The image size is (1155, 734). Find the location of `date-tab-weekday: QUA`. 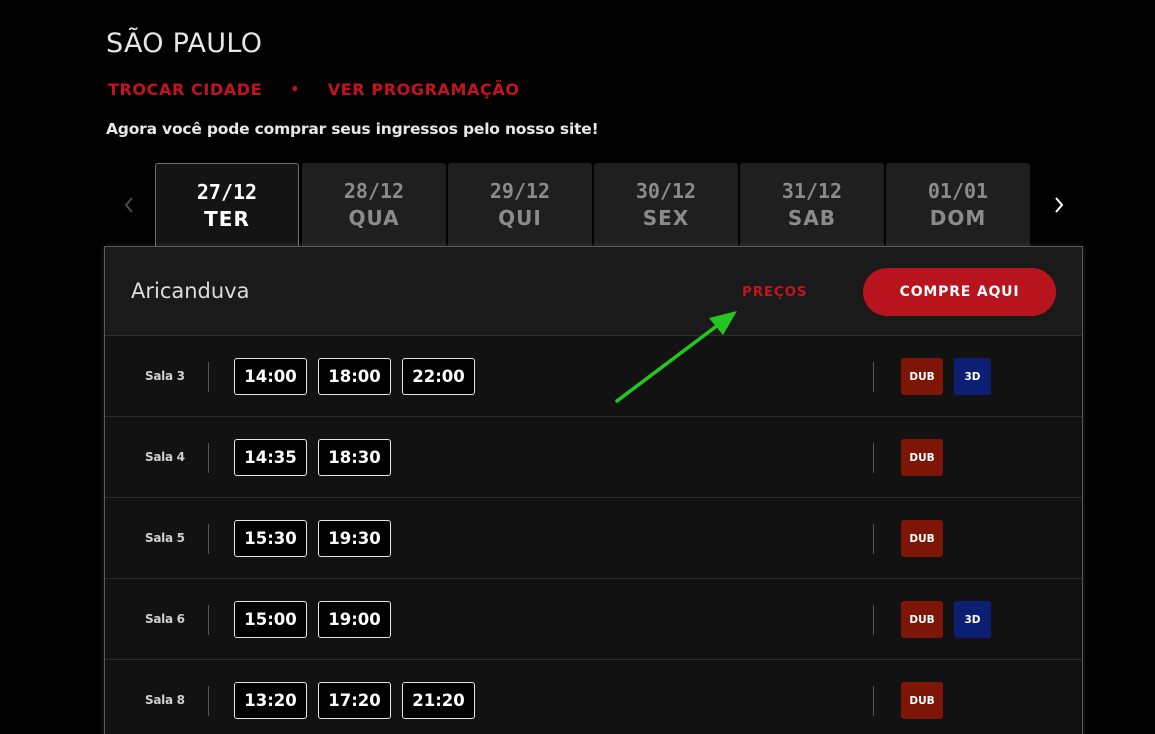

date-tab-weekday: QUA is located at coordinates (374, 218).